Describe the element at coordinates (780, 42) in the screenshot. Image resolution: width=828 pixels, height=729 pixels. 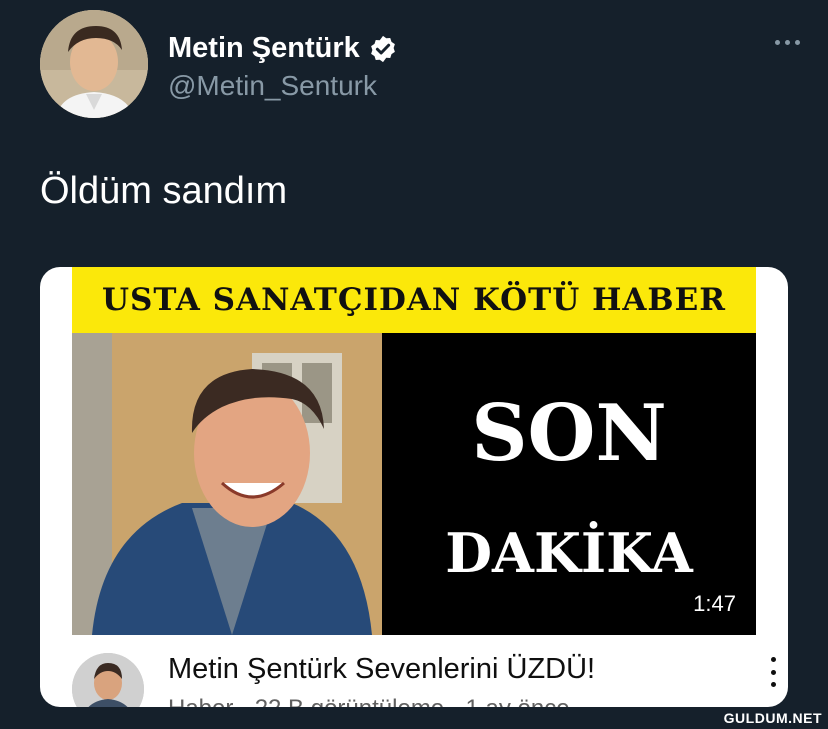
I see `more-horizontal-icon` at that location.